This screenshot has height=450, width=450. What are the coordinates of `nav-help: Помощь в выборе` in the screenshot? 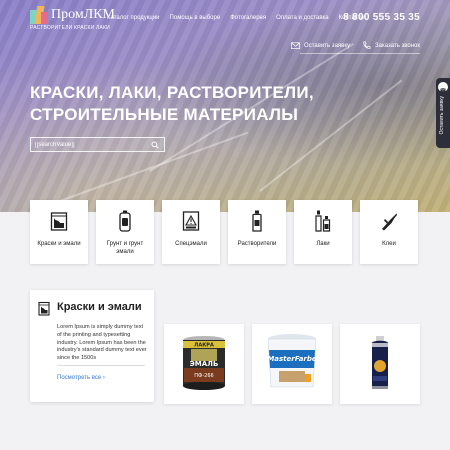 It's located at (195, 18).